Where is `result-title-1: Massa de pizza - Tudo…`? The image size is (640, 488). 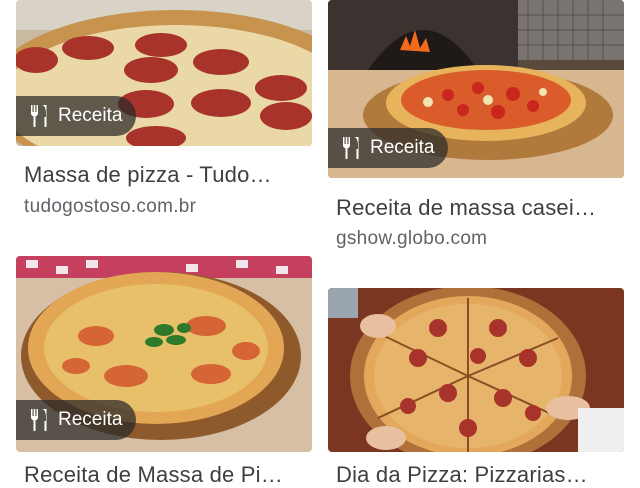
result-title-1: Massa de pizza - Tudo… is located at coordinates (148, 175).